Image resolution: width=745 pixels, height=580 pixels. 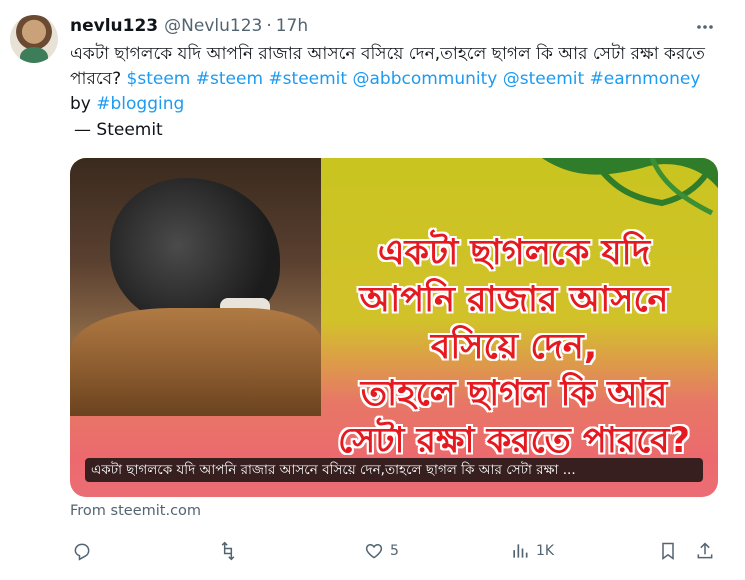 What do you see at coordinates (545, 551) in the screenshot?
I see `views-count: 1K` at bounding box center [545, 551].